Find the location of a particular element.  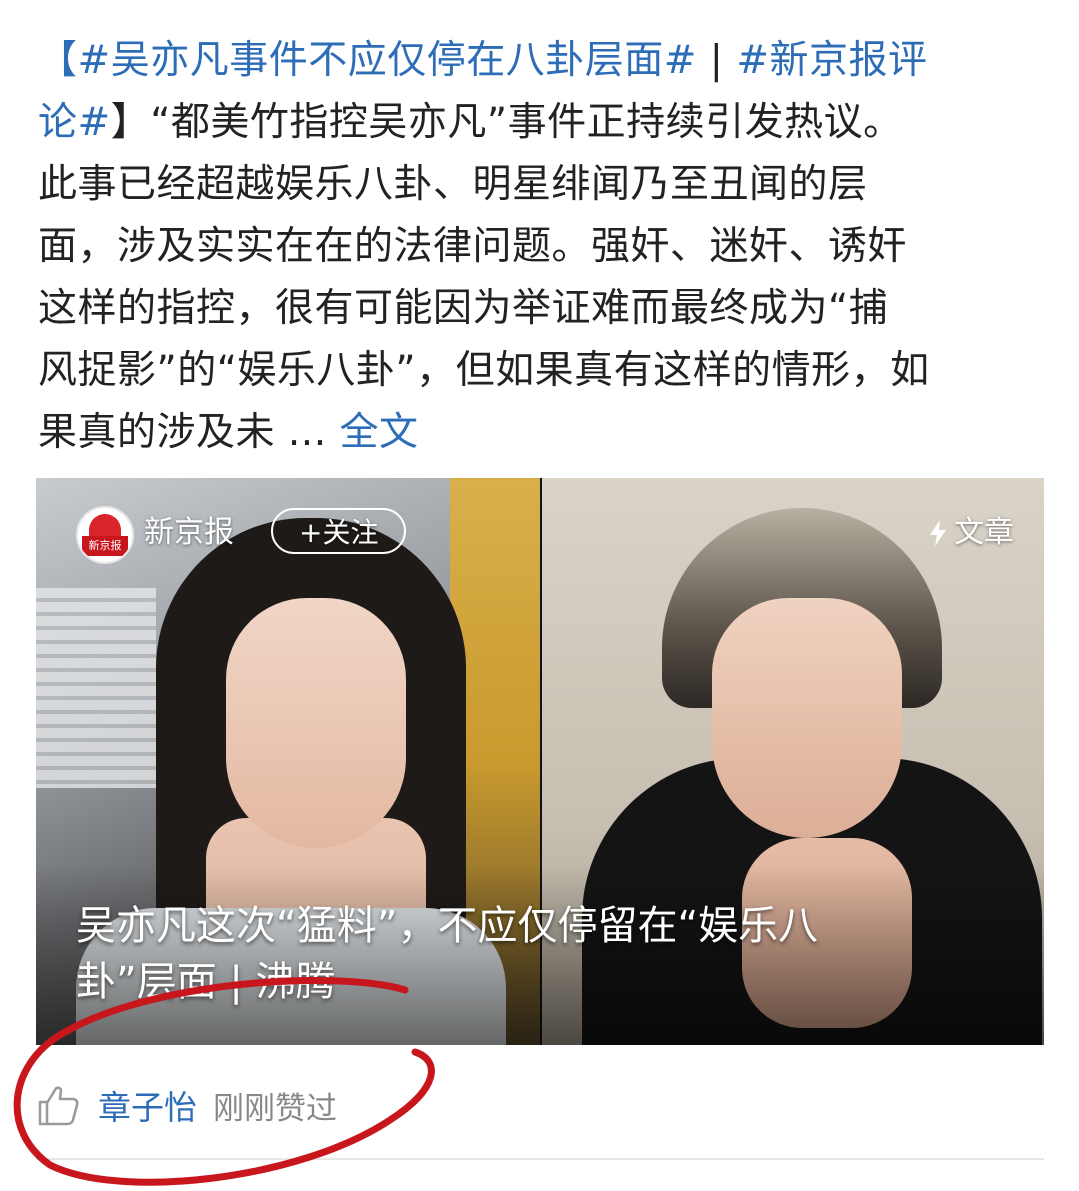

bracket-close: 】 is located at coordinates (130, 122).